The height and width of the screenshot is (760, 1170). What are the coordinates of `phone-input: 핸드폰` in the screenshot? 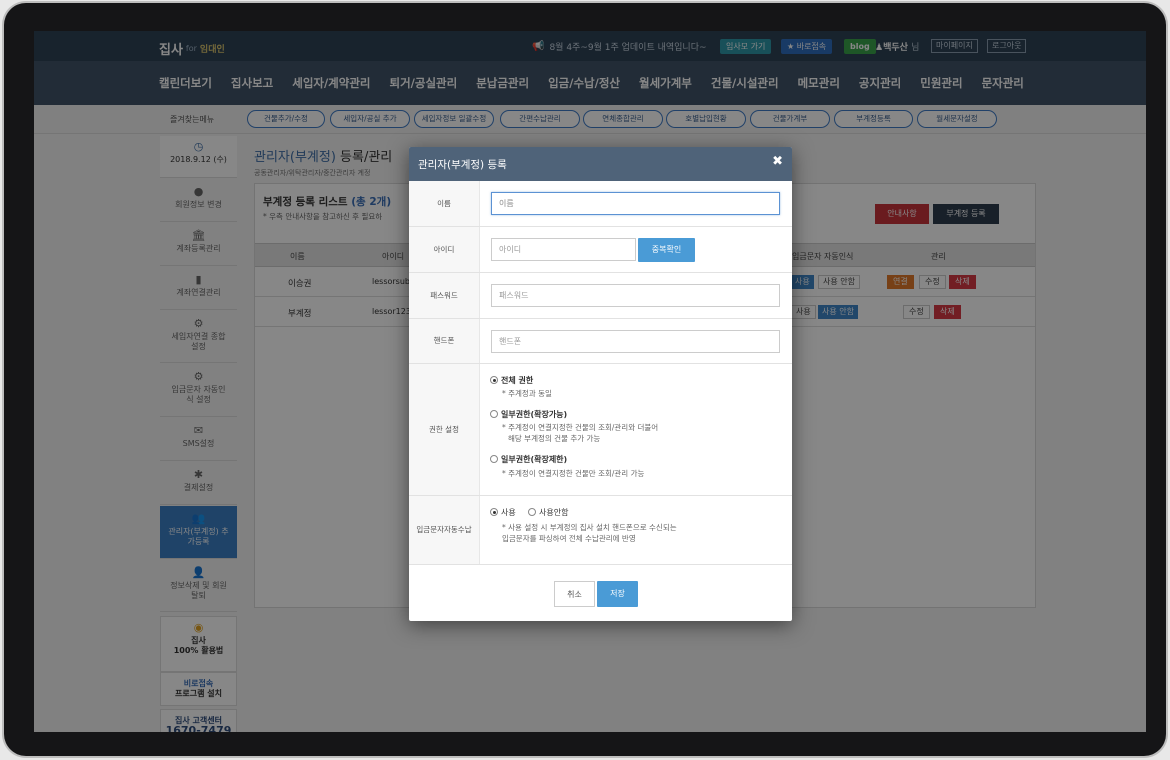 It's located at (635, 341).